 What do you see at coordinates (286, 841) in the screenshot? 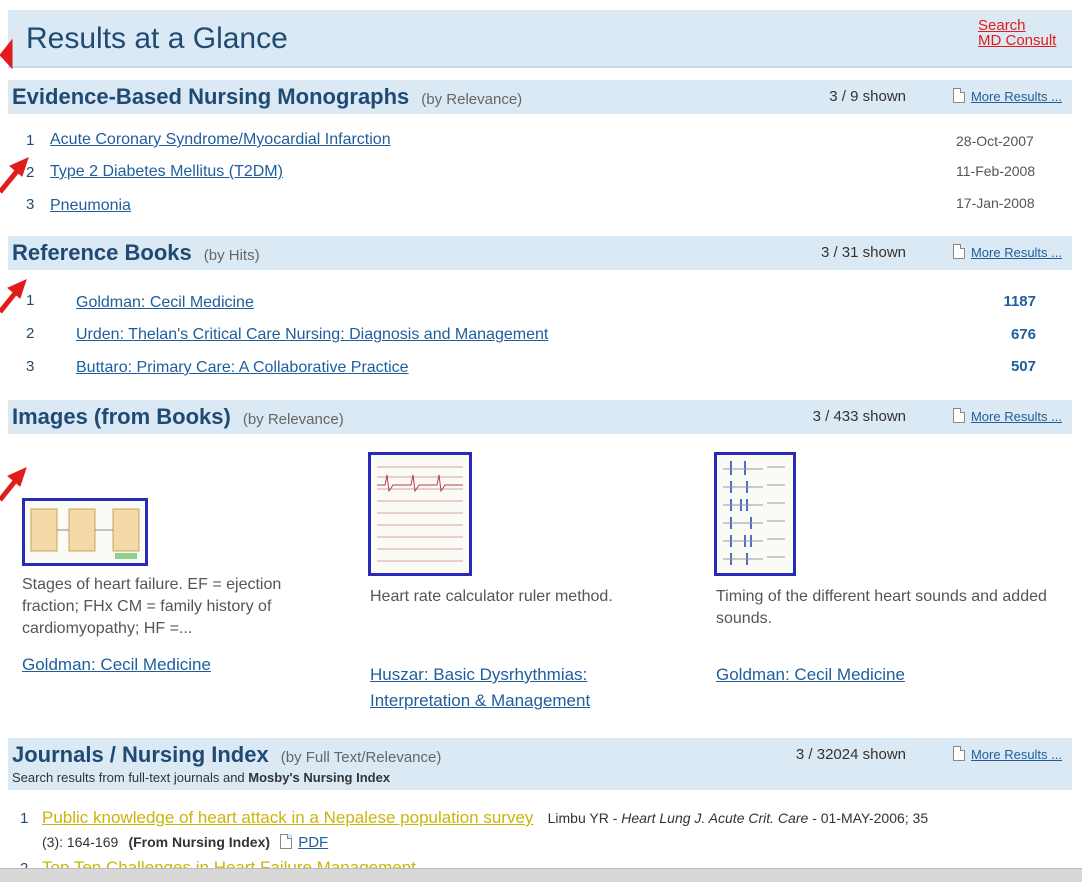
I see `pdf-icon` at bounding box center [286, 841].